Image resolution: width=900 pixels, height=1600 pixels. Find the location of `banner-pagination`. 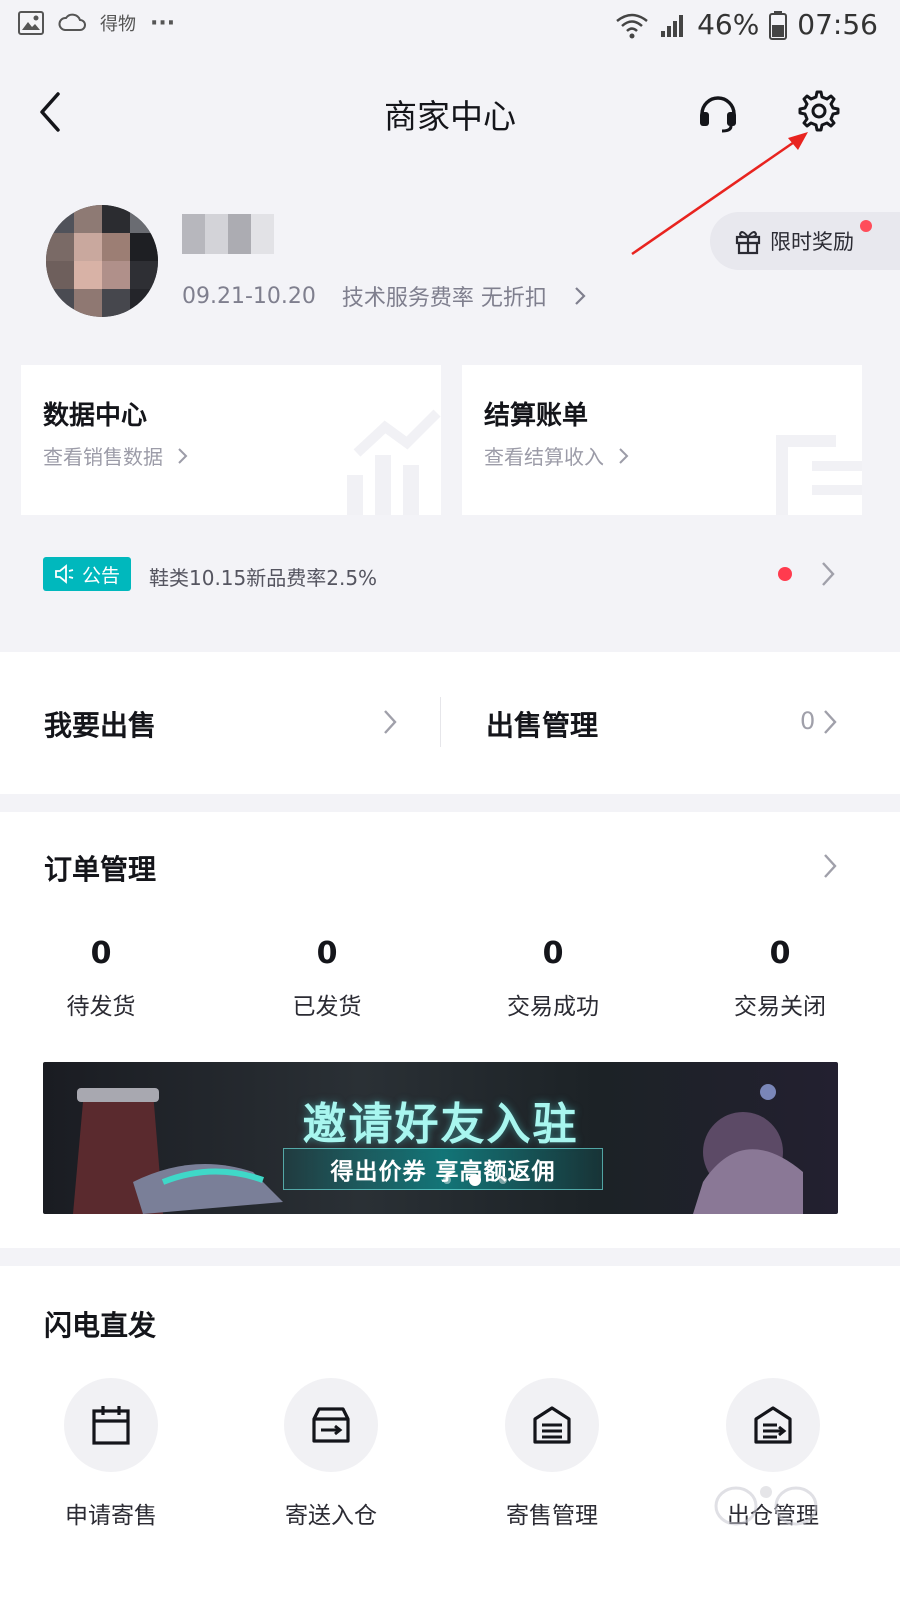

banner-pagination is located at coordinates (475, 1180).